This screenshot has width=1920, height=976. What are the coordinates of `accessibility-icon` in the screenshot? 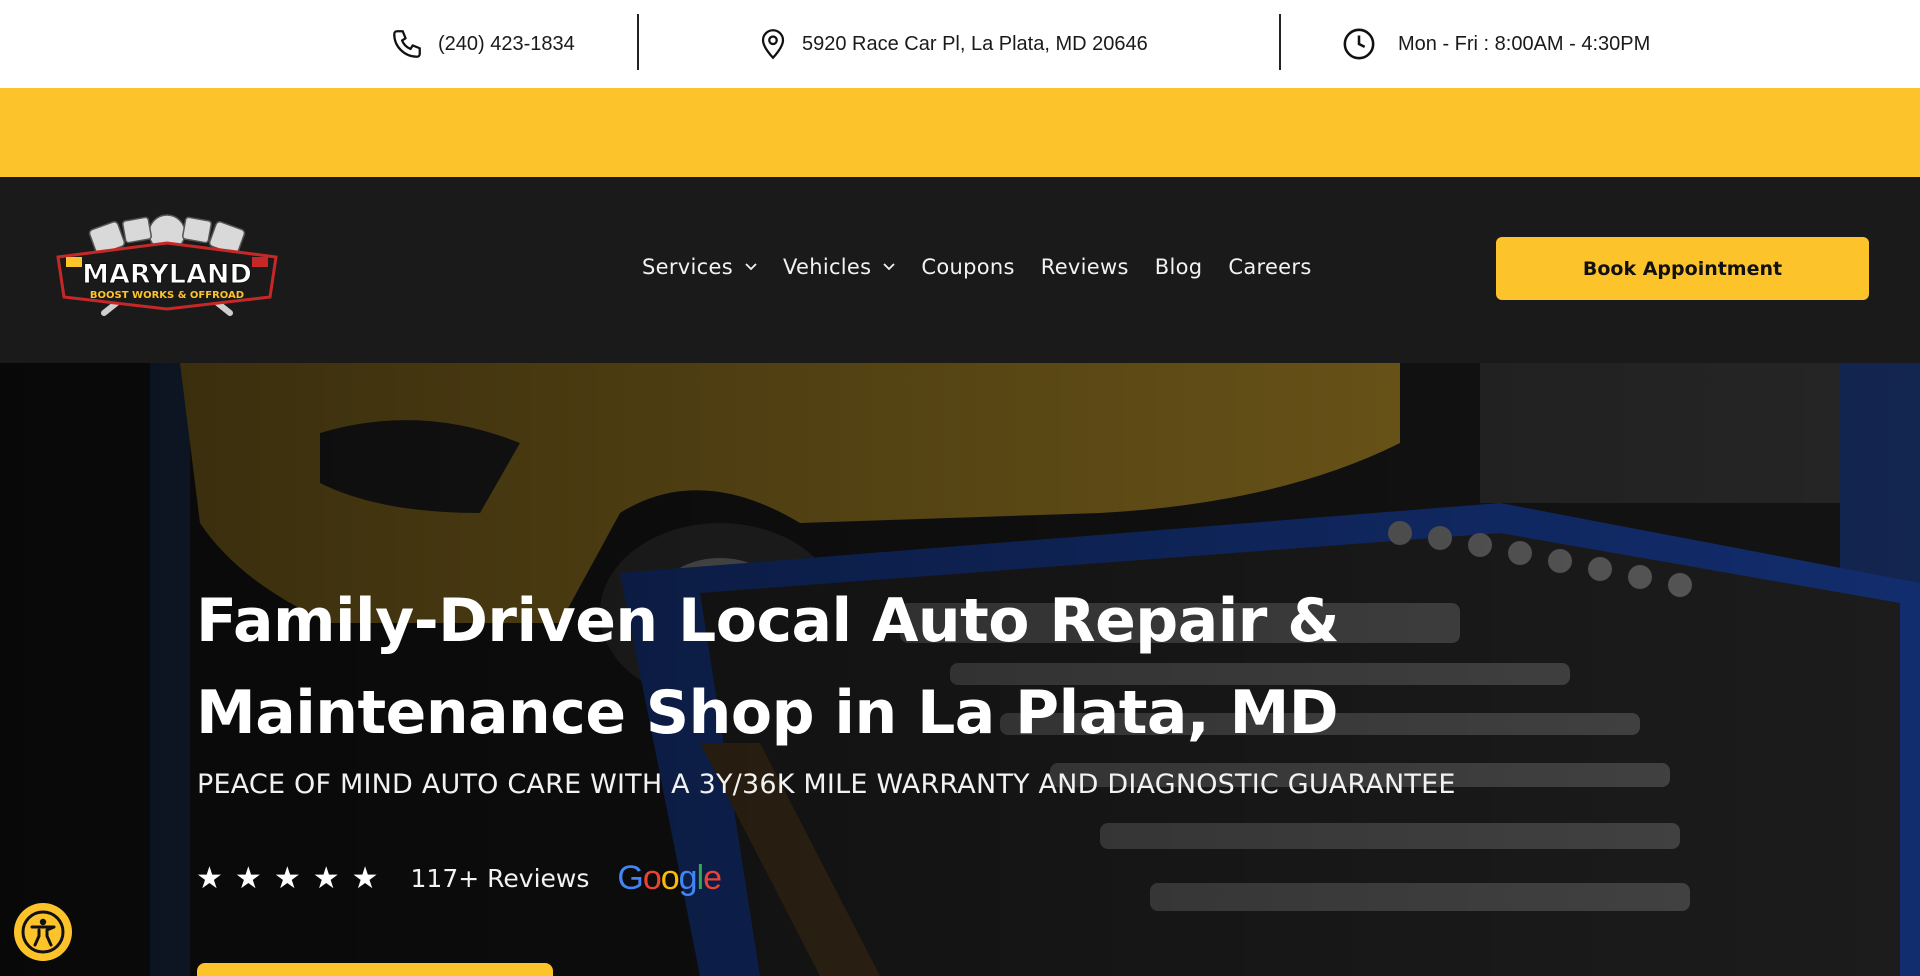 It's located at (43, 932).